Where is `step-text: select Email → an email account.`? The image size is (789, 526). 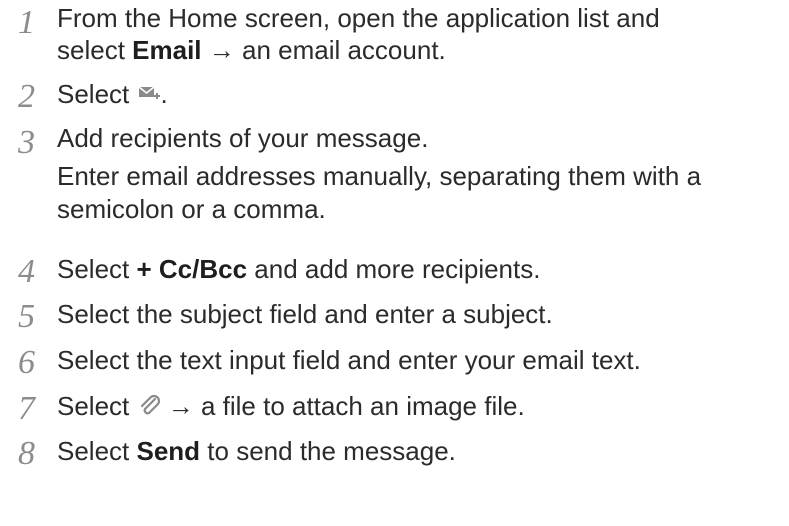
step-text: select Email → an email account. is located at coordinates (251, 50).